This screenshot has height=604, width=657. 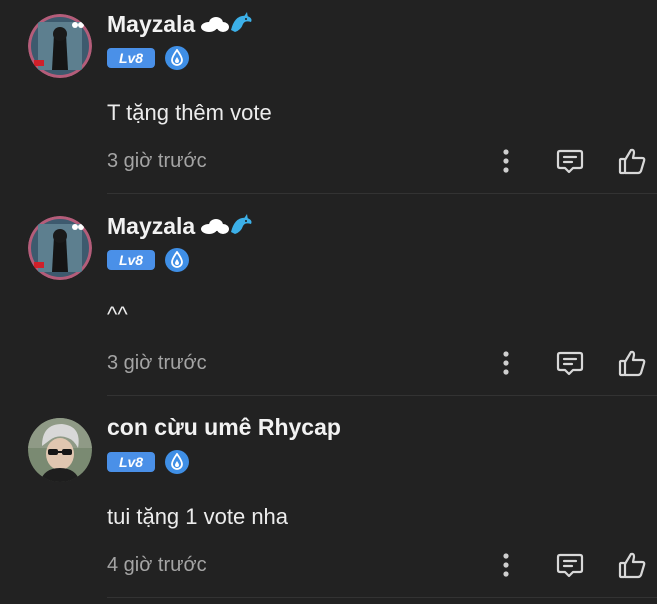 I want to click on comment-text: ^^, so click(x=117, y=314).